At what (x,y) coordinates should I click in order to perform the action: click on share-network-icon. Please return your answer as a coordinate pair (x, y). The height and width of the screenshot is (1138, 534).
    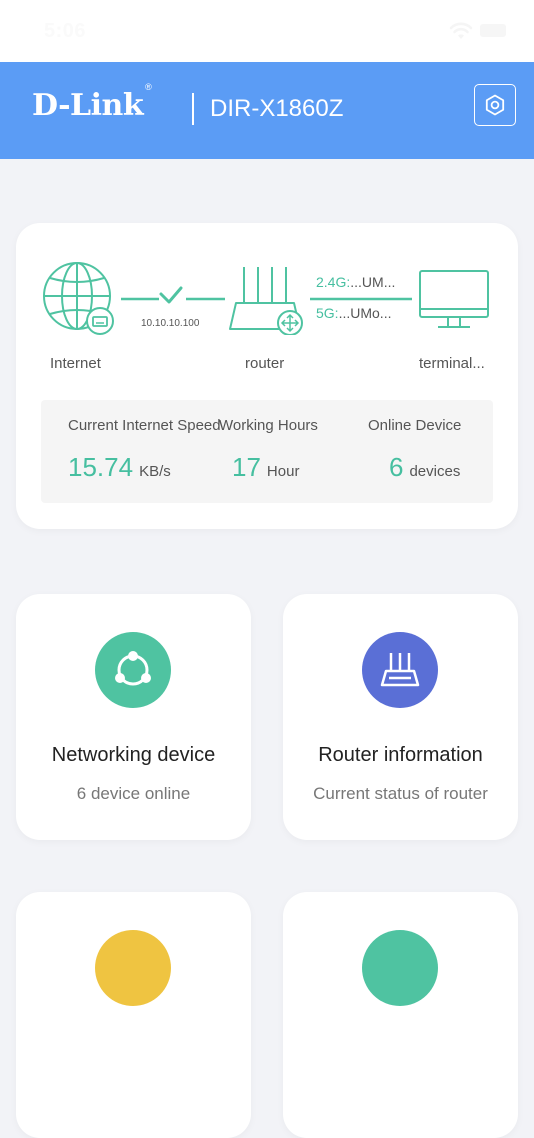
    Looking at the image, I should click on (133, 668).